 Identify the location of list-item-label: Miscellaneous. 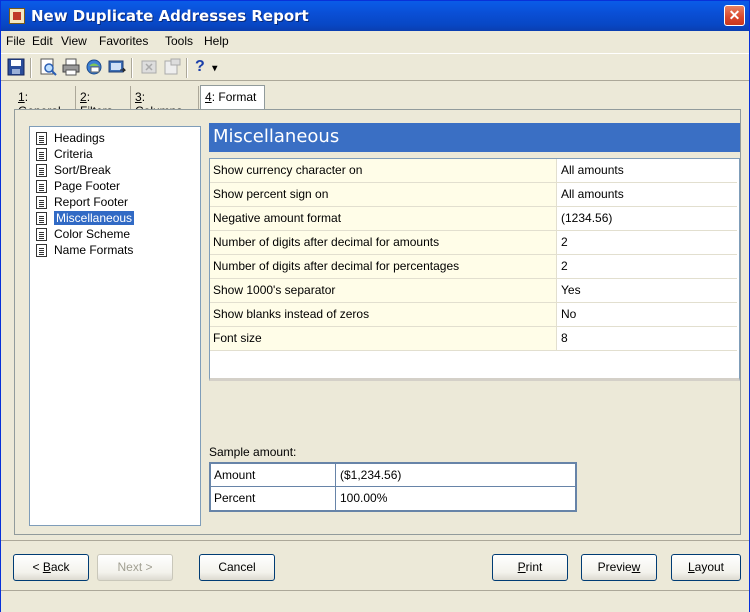
(94, 218).